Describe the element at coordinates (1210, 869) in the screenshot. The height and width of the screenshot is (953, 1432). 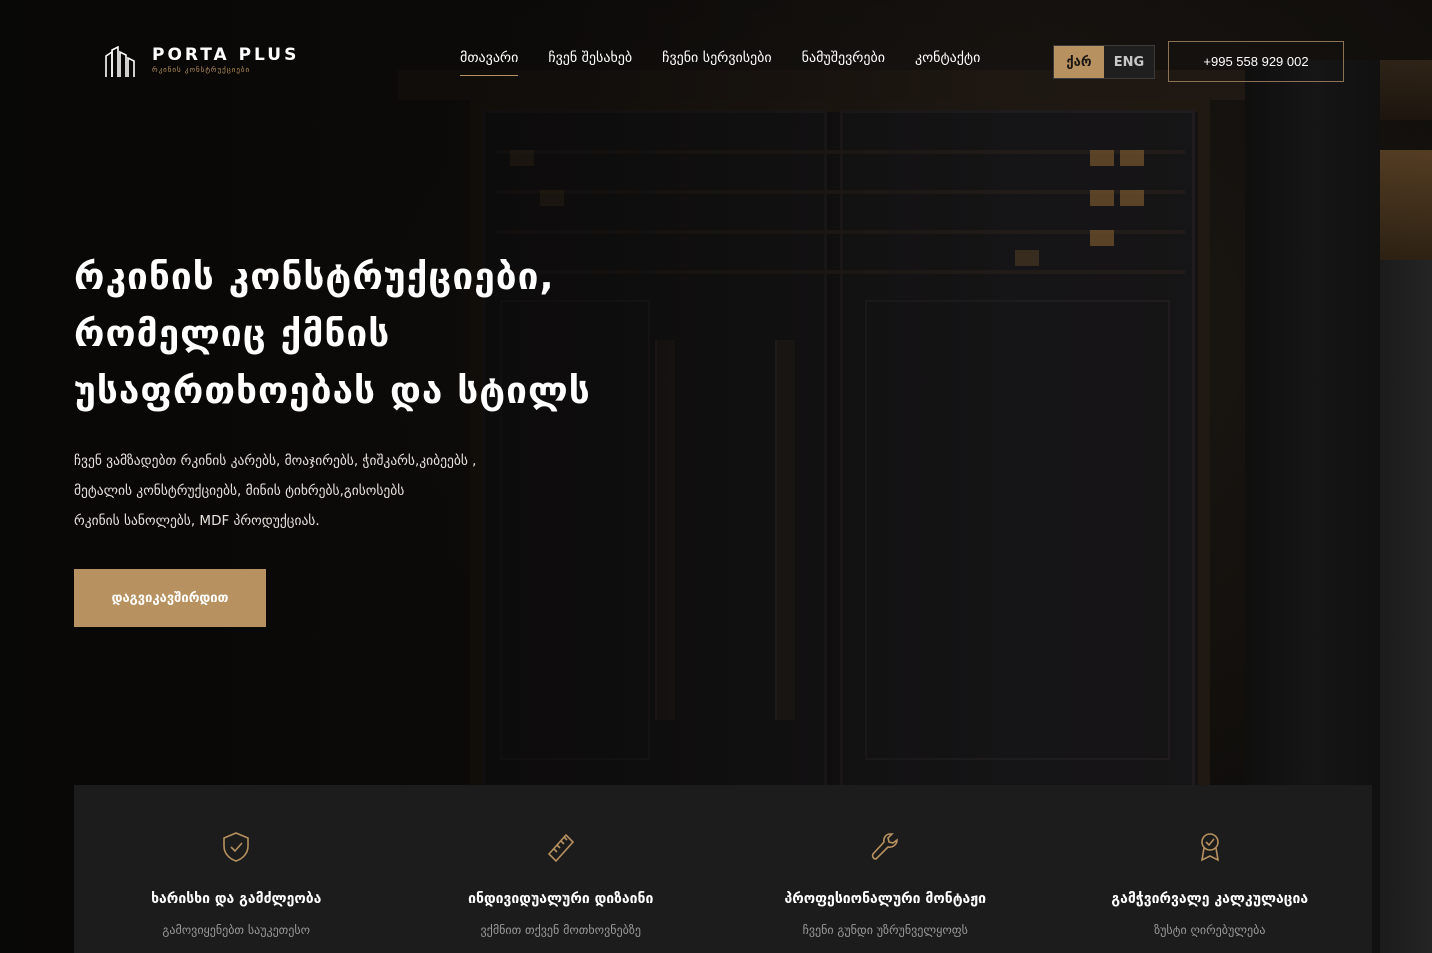
I see `feature-pricing: გამჭვირვალე კალკულაცია ზუსტი ღირებულება` at that location.